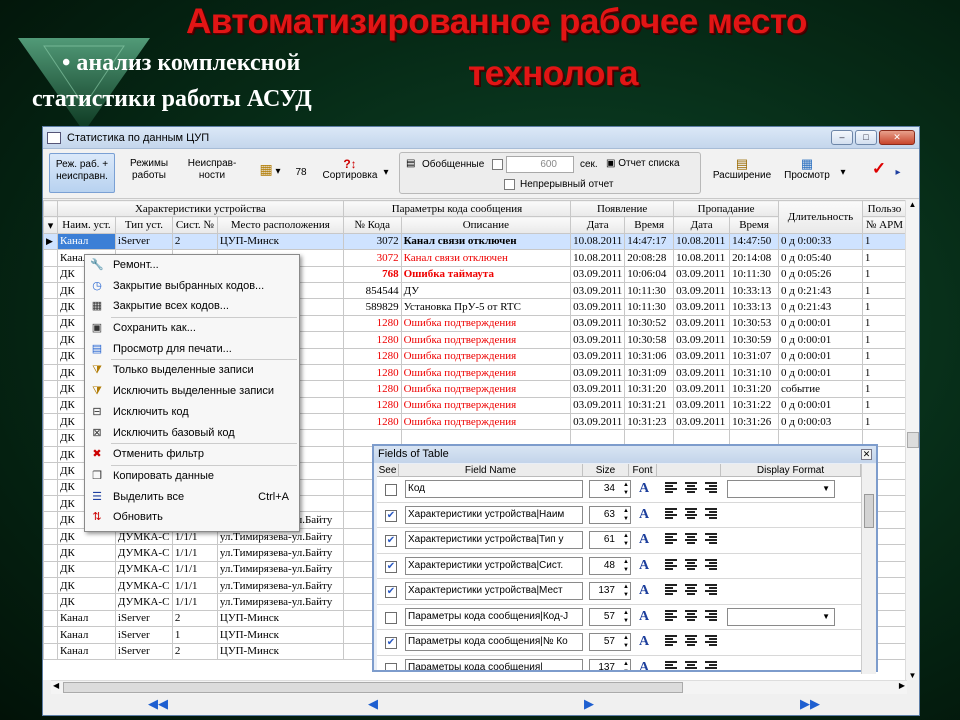 Image resolution: width=960 pixels, height=720 pixels. What do you see at coordinates (373, 687) in the screenshot?
I see `horizontal-thumb` at bounding box center [373, 687].